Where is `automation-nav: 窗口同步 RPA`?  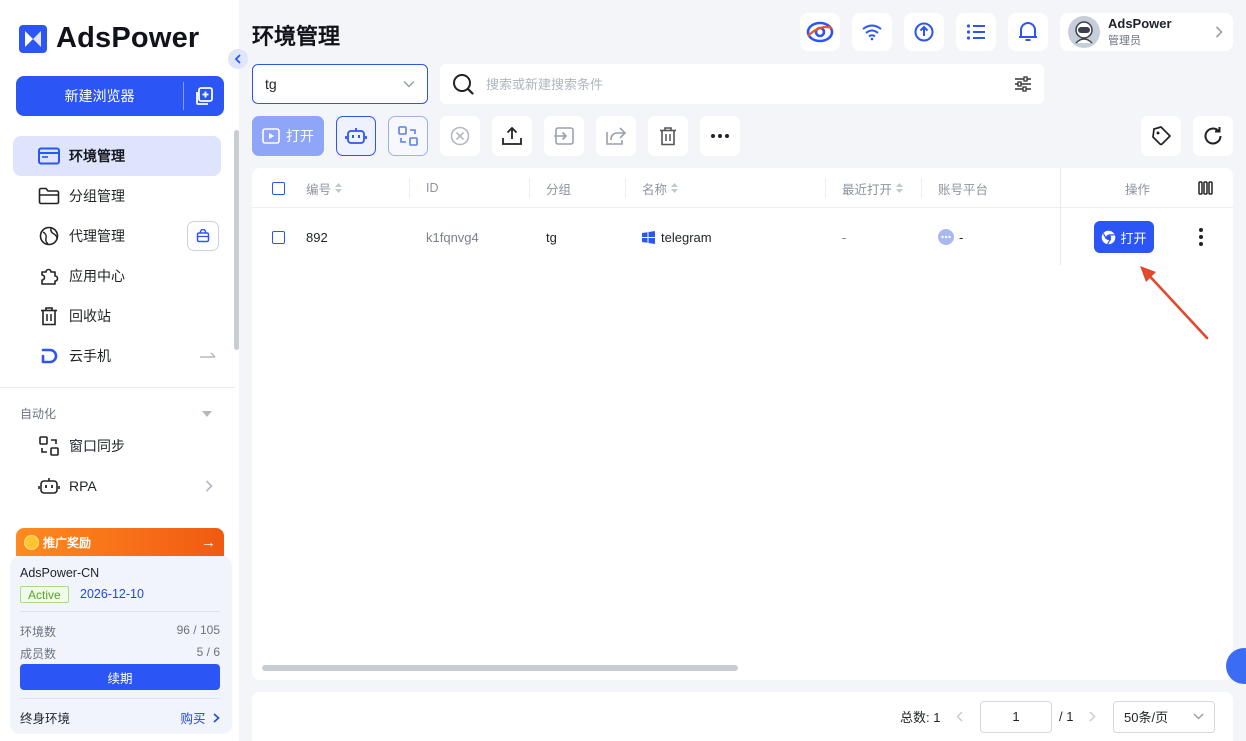
automation-nav: 窗口同步 RPA is located at coordinates (117, 466).